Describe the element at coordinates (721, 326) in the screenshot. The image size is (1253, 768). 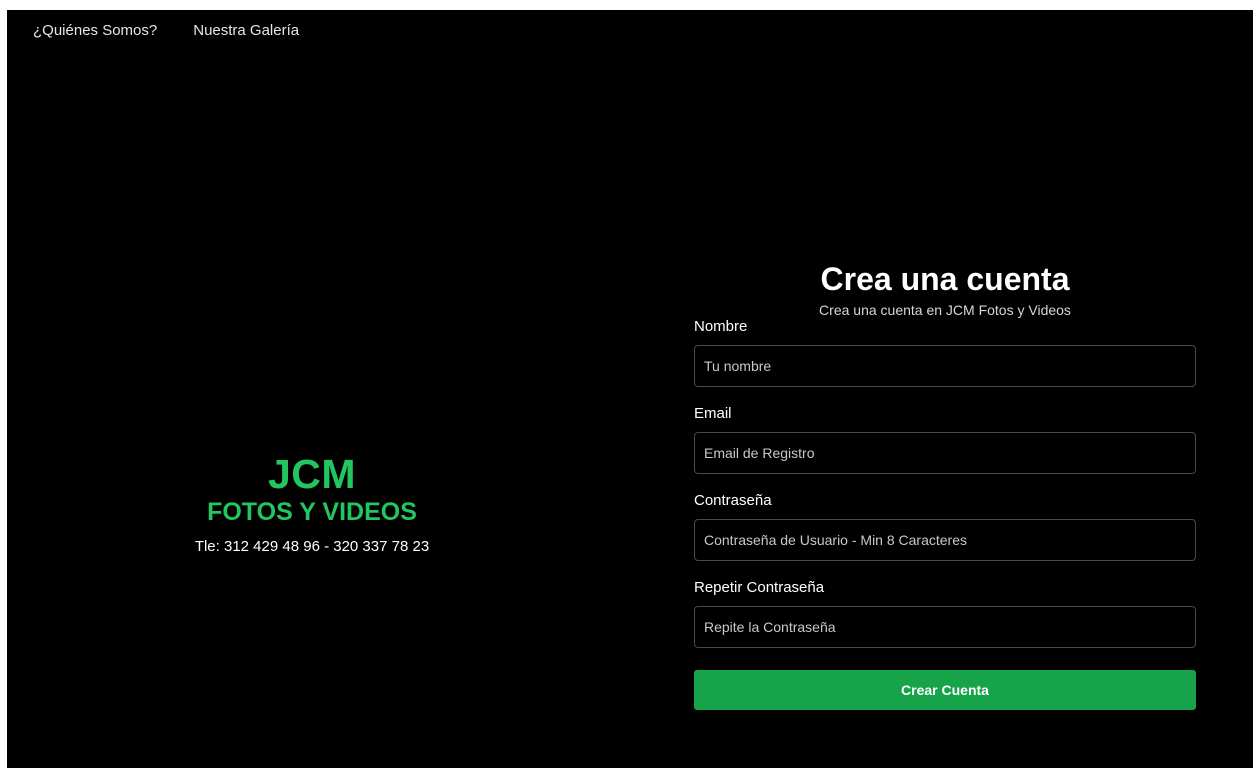
I see `name-label: Nombre` at that location.